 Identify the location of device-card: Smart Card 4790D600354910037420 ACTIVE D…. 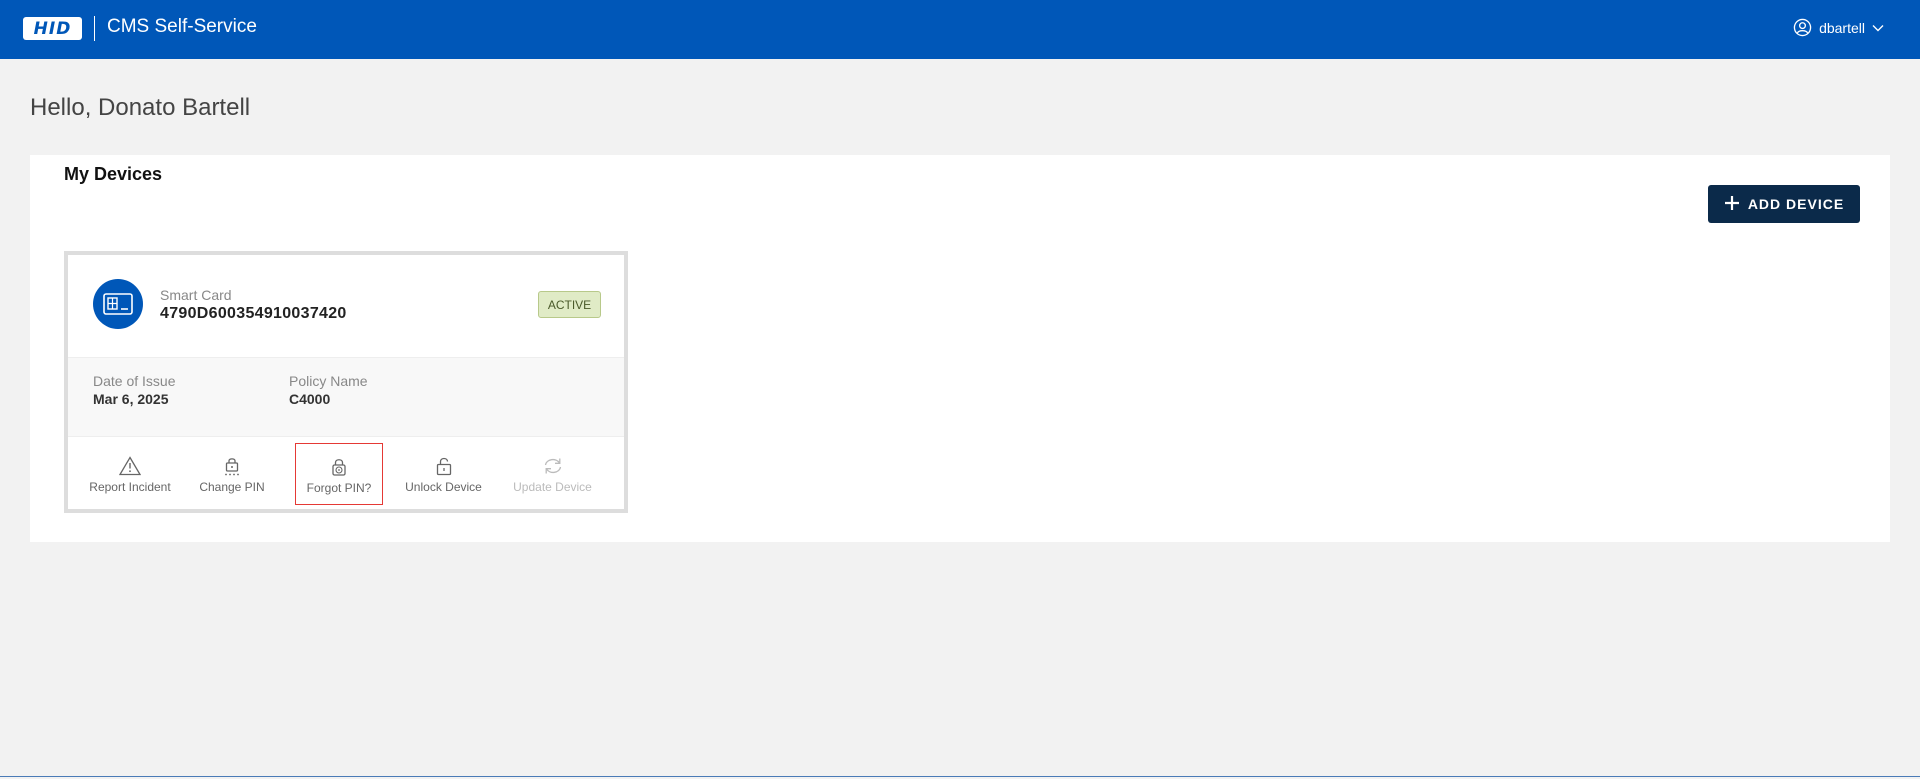
(346, 382).